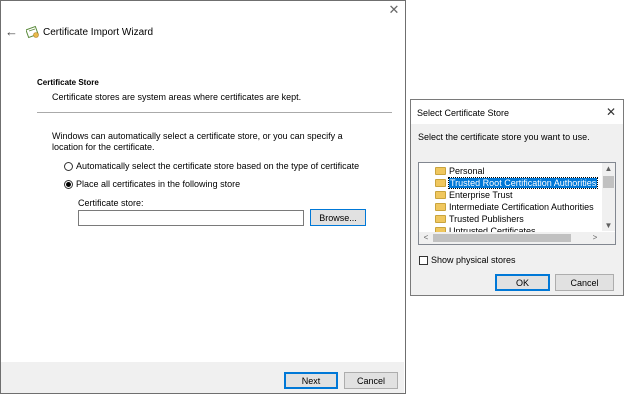 The height and width of the screenshot is (396, 624). Describe the element at coordinates (191, 218) in the screenshot. I see `certificate-store-input` at that location.